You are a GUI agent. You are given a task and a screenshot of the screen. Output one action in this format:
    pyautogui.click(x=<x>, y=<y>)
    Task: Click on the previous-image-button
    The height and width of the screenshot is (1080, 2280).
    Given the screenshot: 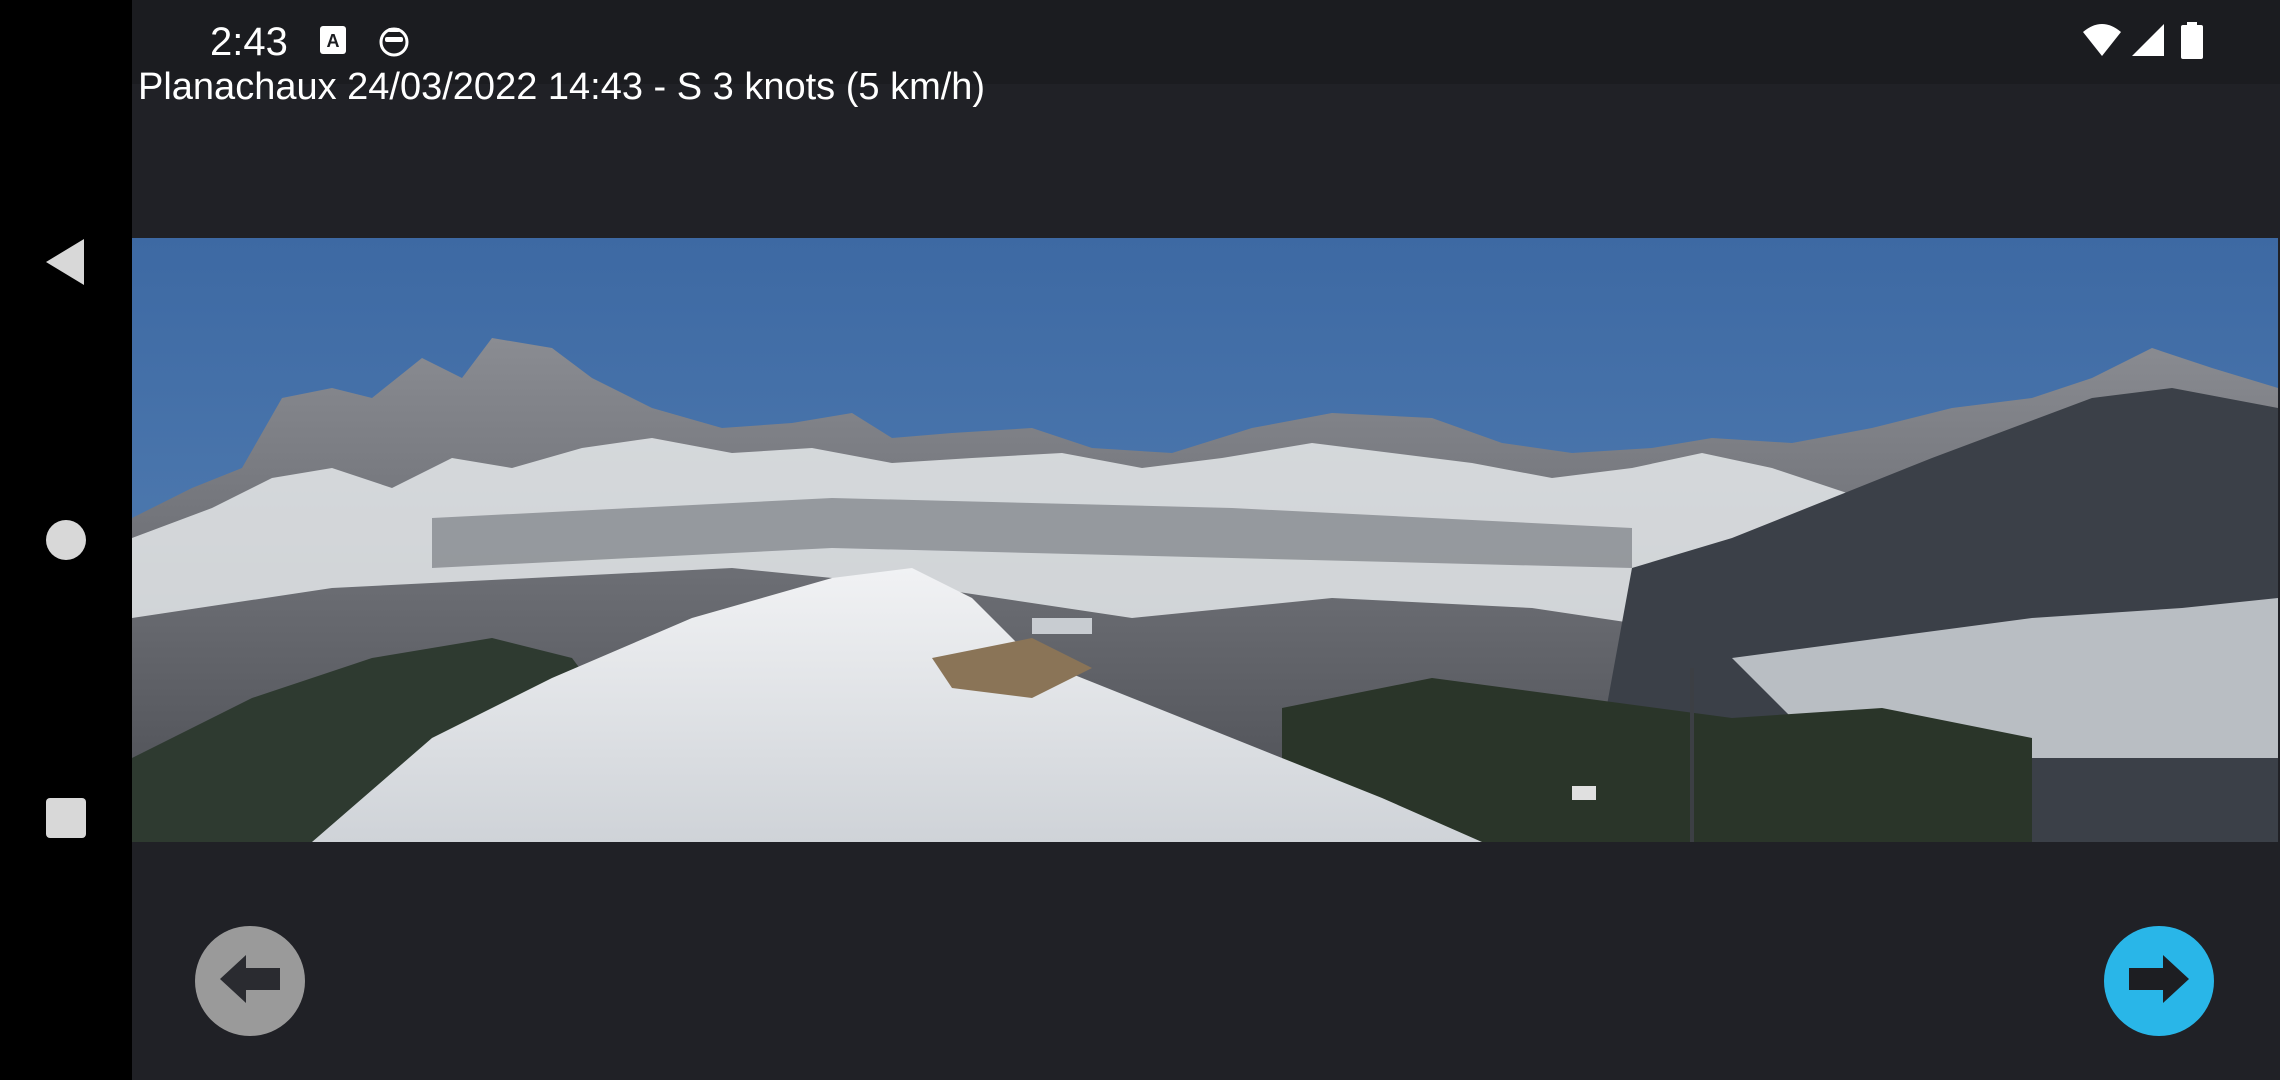 What is the action you would take?
    pyautogui.click(x=250, y=981)
    